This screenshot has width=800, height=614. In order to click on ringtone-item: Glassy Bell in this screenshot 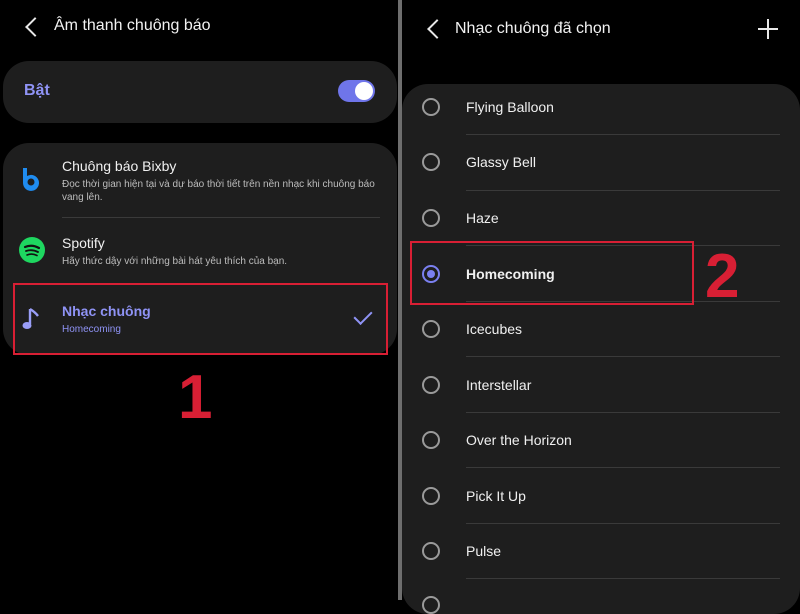, I will do `click(501, 162)`.